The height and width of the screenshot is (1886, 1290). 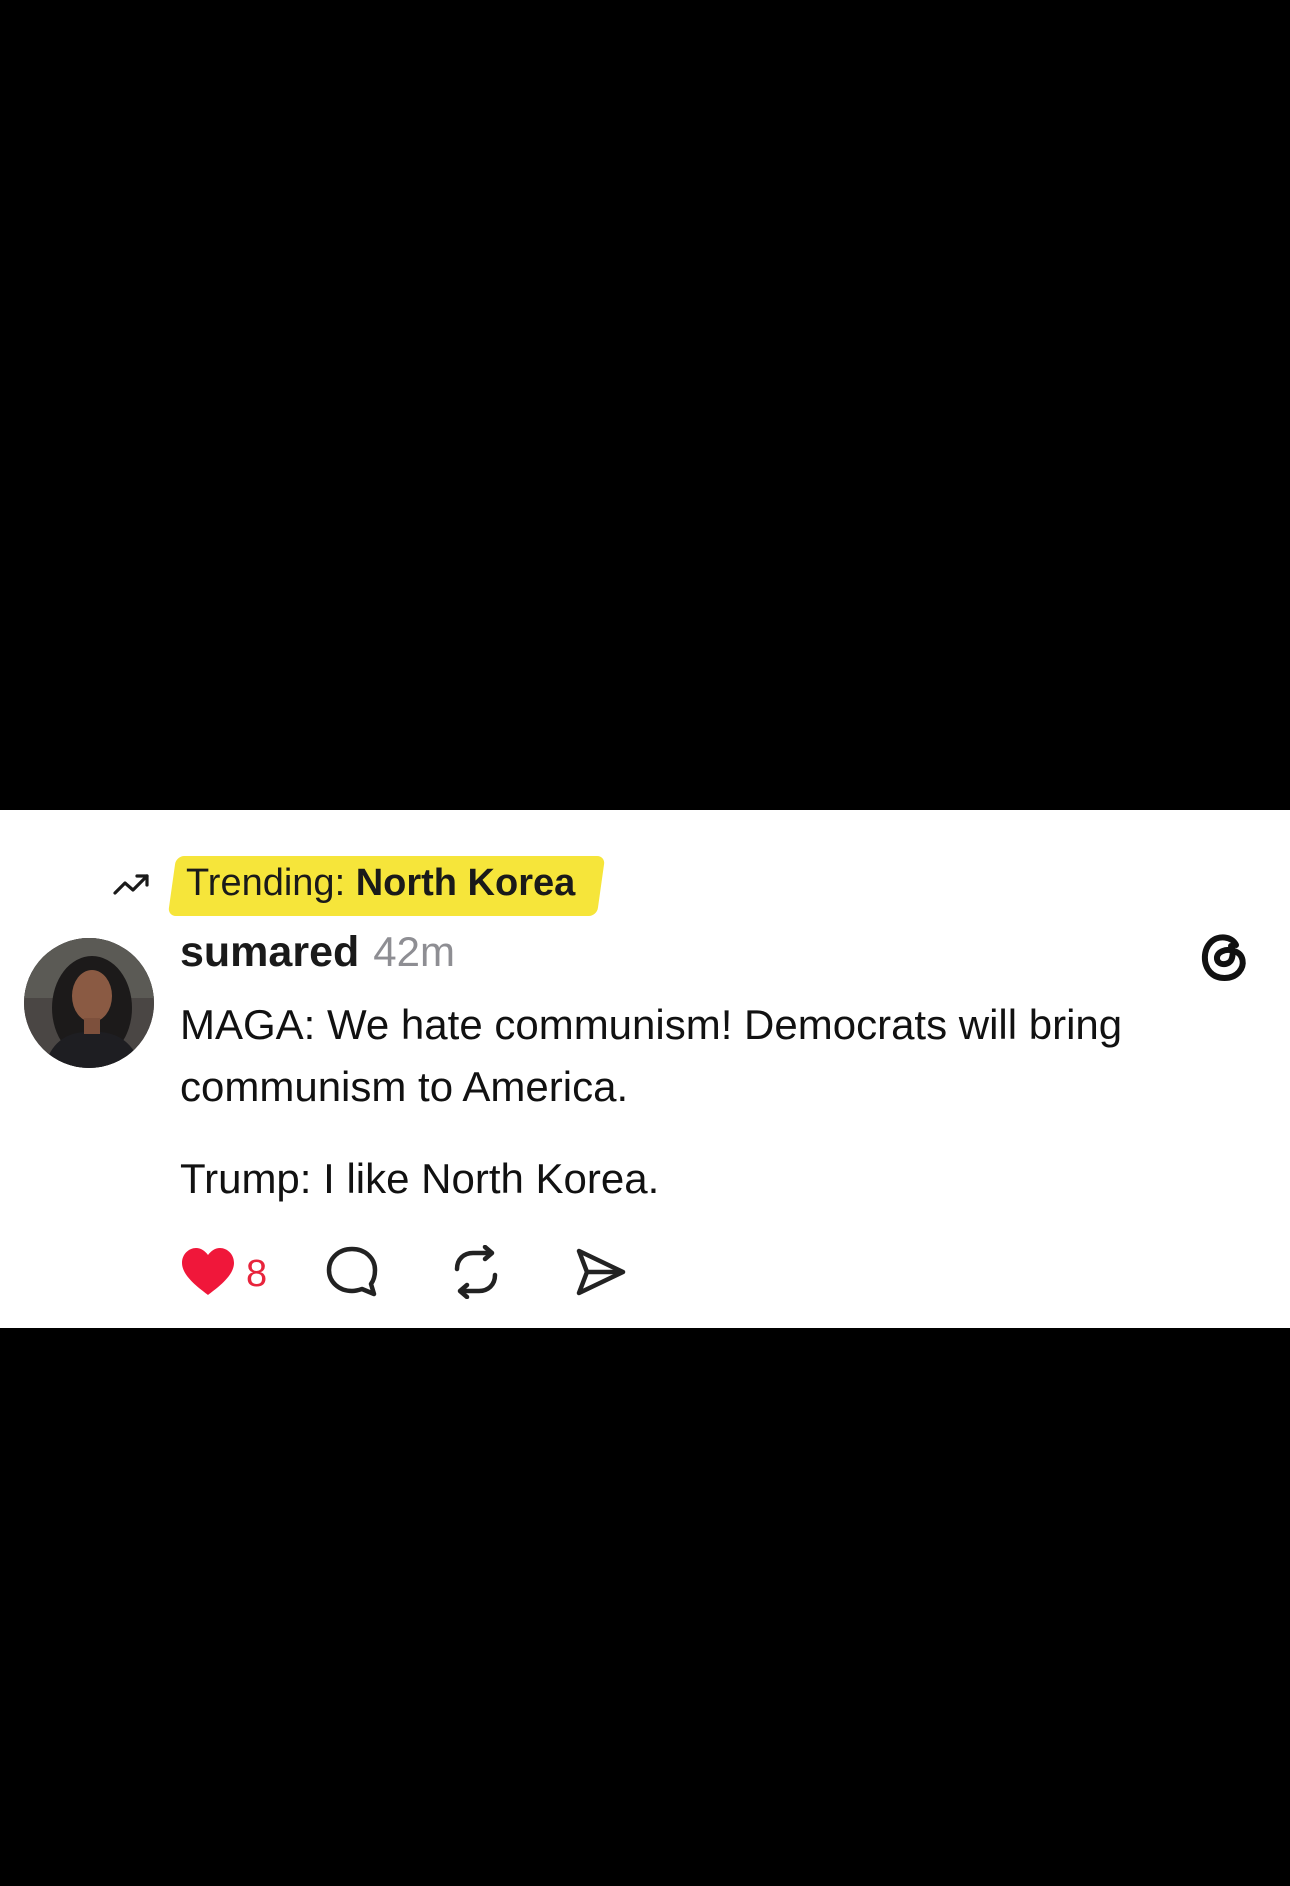 What do you see at coordinates (420, 1178) in the screenshot?
I see `post-paragraph: Trump: I like North Korea.` at bounding box center [420, 1178].